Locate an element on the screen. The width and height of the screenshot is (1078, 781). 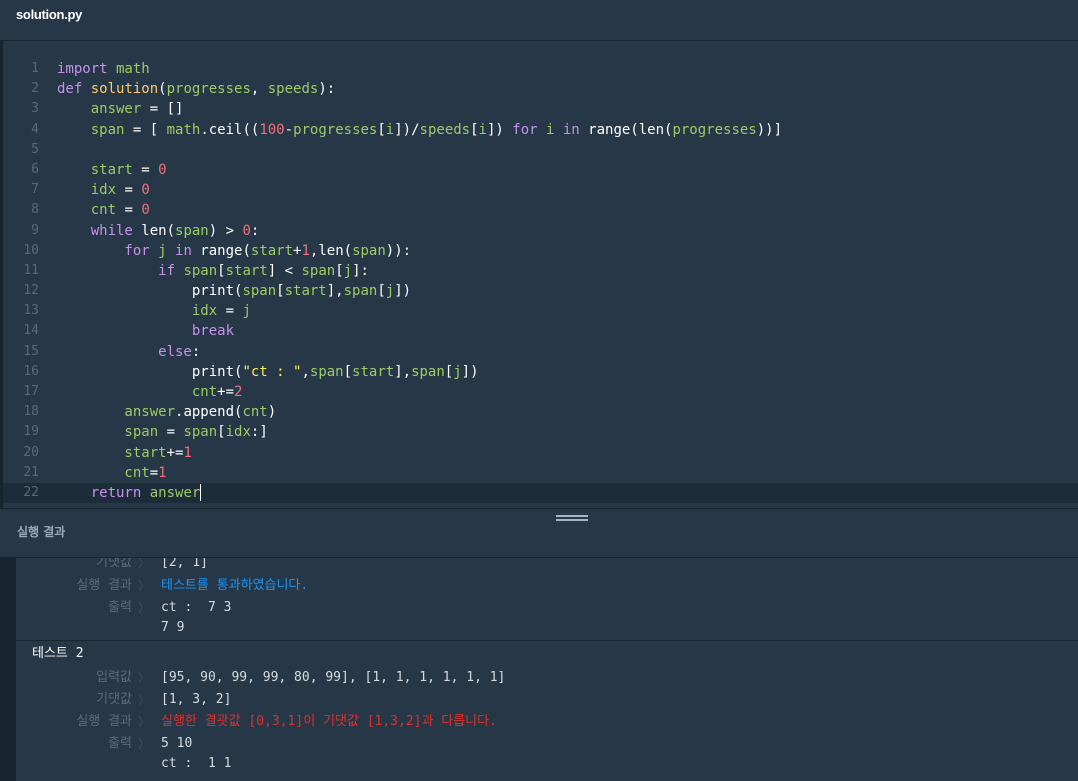
code-line: 19 span = span[idx:] is located at coordinates (540, 432).